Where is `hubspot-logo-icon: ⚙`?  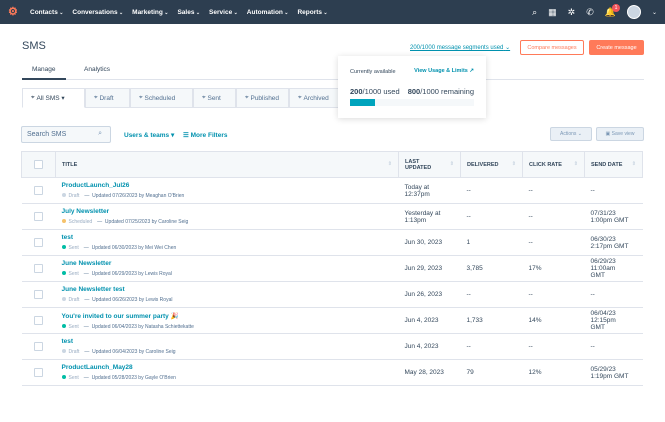
hubspot-logo-icon: ⚙ is located at coordinates (13, 11).